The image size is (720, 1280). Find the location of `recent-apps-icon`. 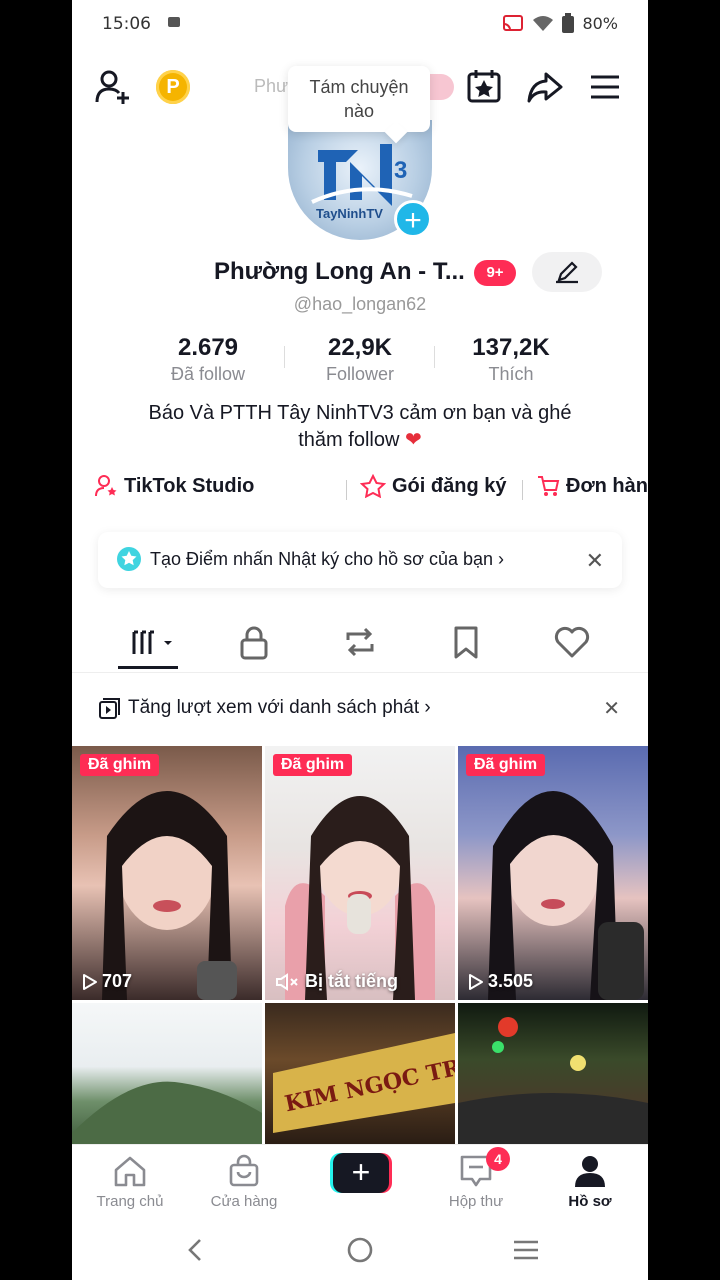

recent-apps-icon is located at coordinates (526, 1250).